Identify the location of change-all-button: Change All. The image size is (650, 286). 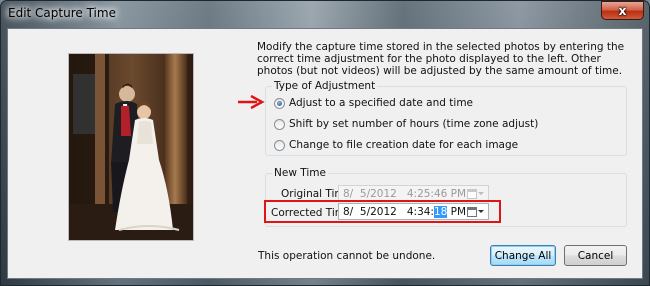
(523, 255).